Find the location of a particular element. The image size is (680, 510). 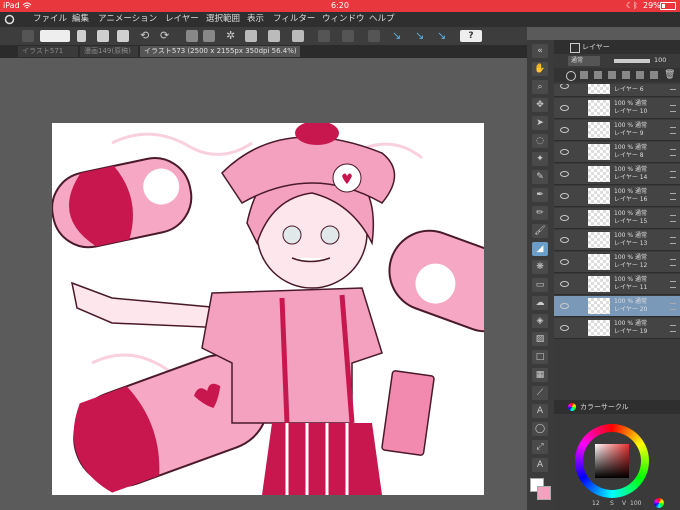

flip-icon is located at coordinates (374, 36).